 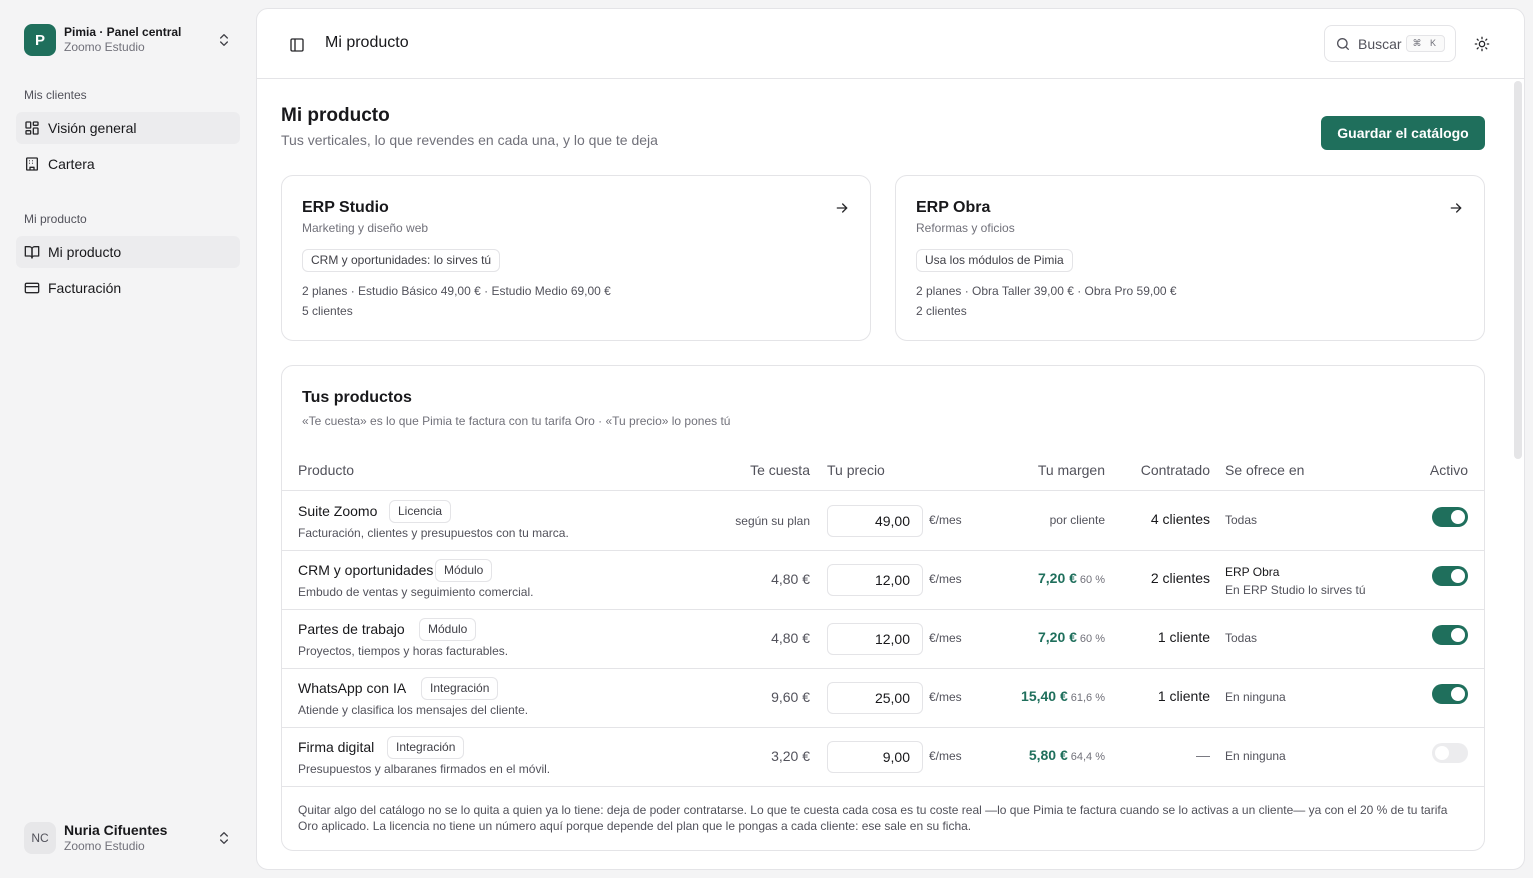 What do you see at coordinates (345, 207) in the screenshot?
I see `vertical-title: ERP Studio` at bounding box center [345, 207].